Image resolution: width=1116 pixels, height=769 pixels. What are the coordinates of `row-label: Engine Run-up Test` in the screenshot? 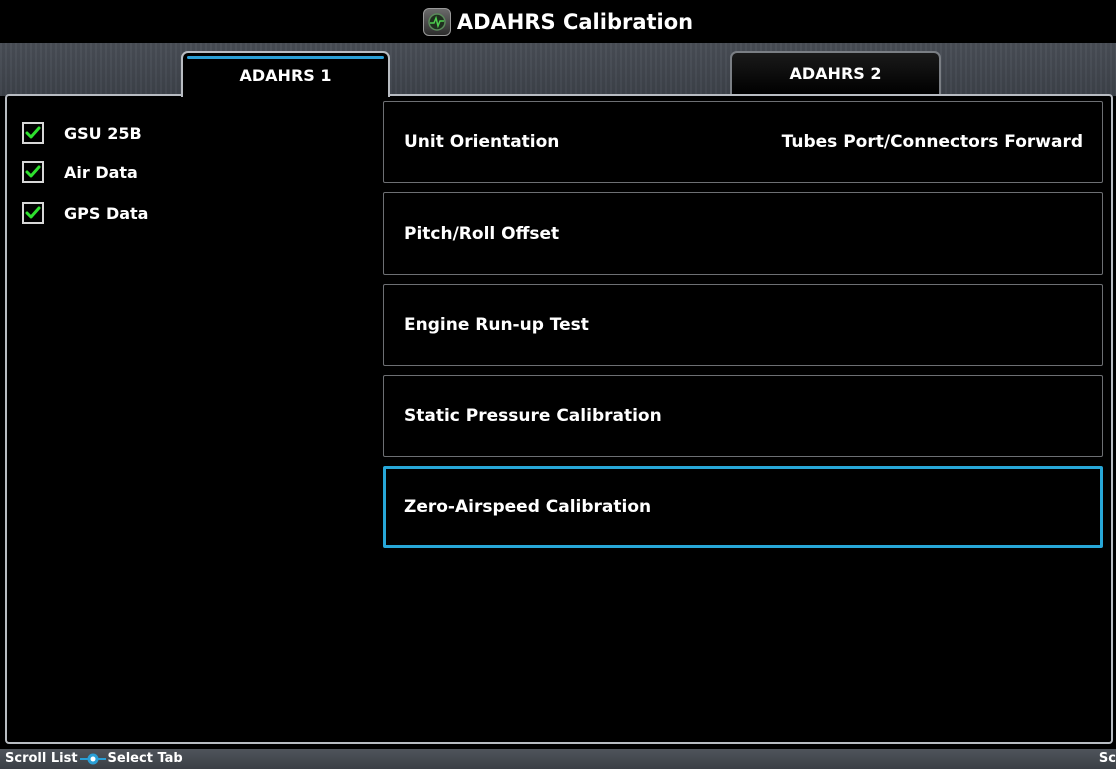 It's located at (496, 325).